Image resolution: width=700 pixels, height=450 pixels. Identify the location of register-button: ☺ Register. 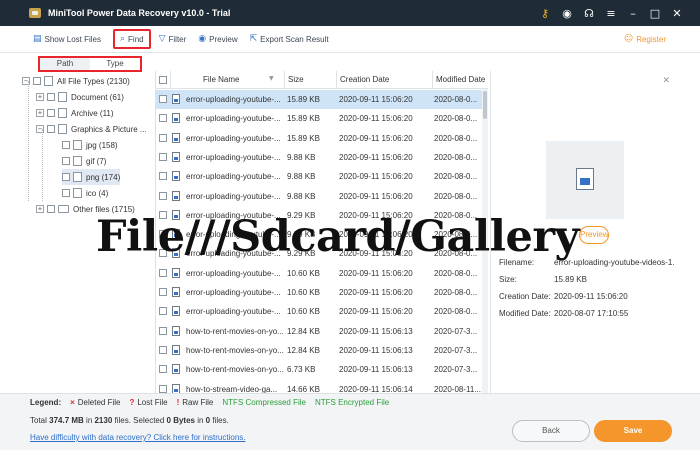
(645, 39).